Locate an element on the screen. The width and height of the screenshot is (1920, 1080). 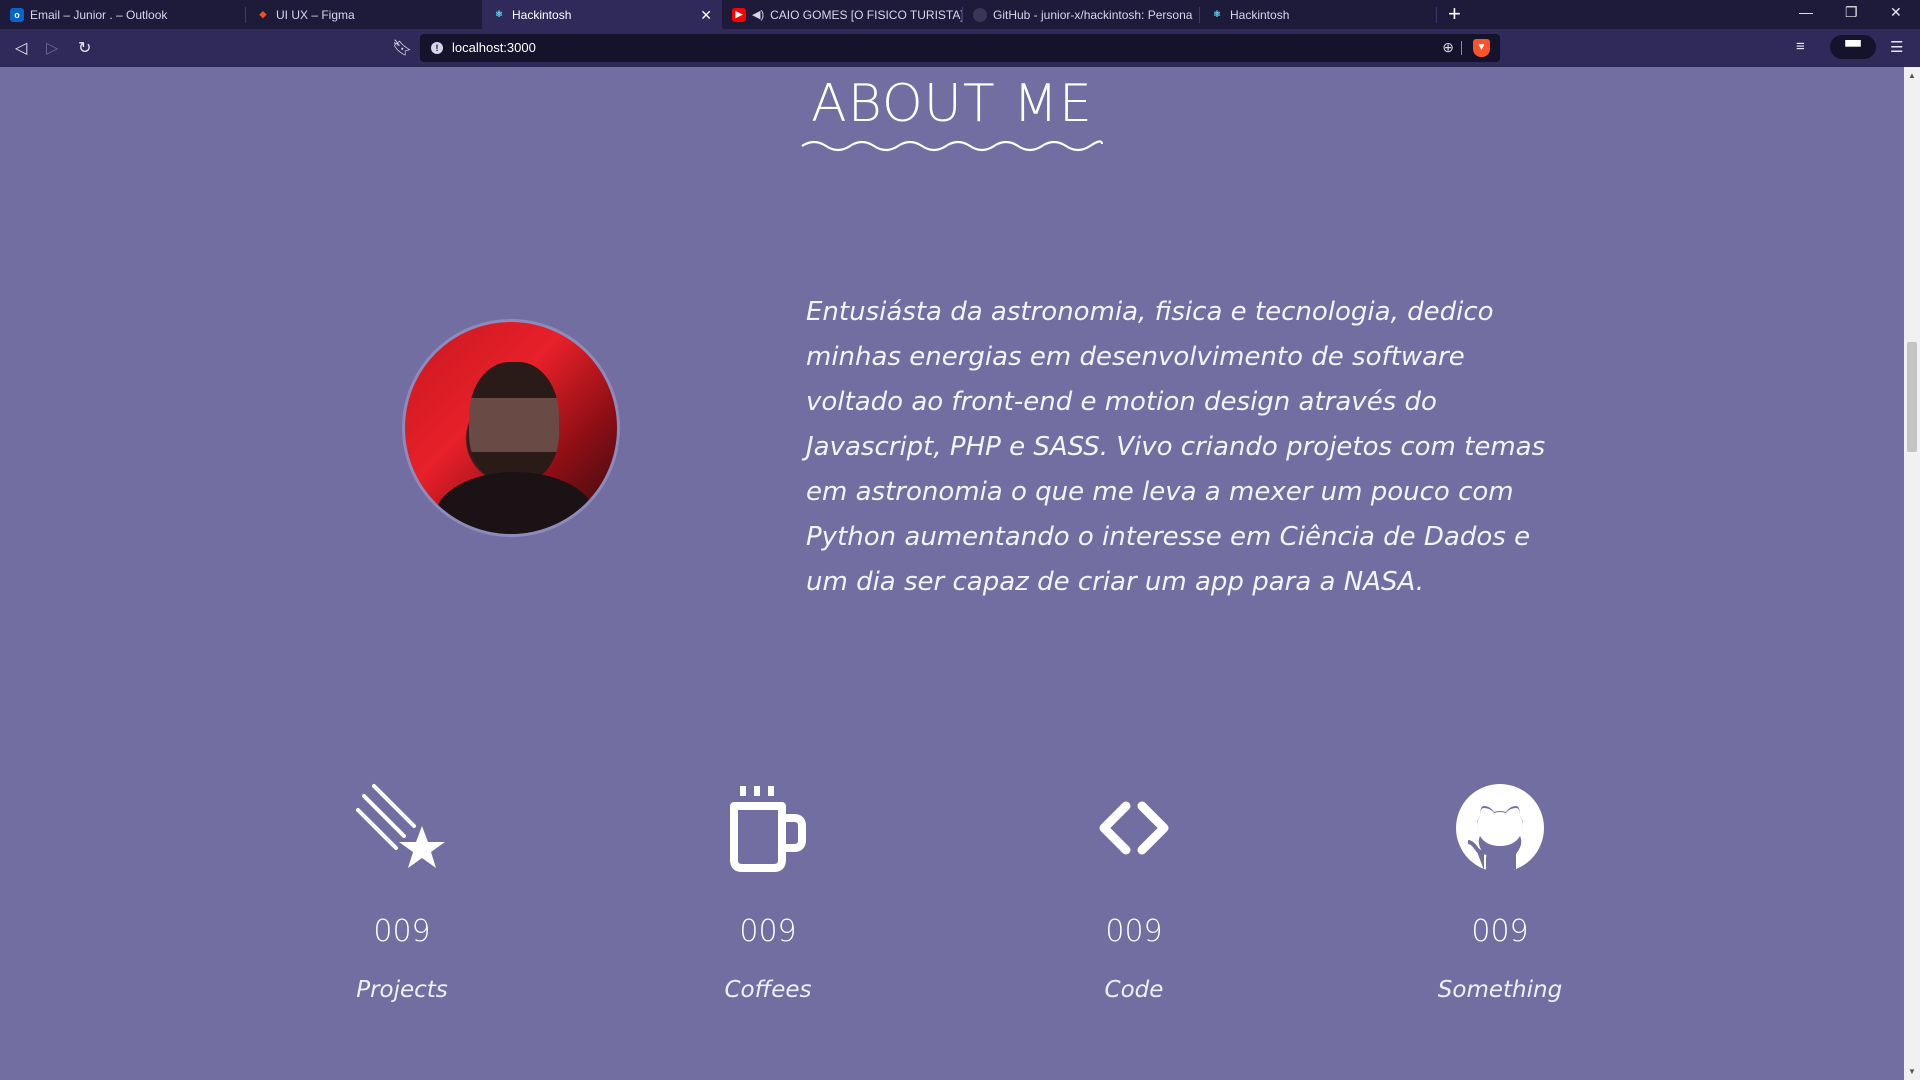
bookmark-icon: 🔖︎ is located at coordinates (402, 48).